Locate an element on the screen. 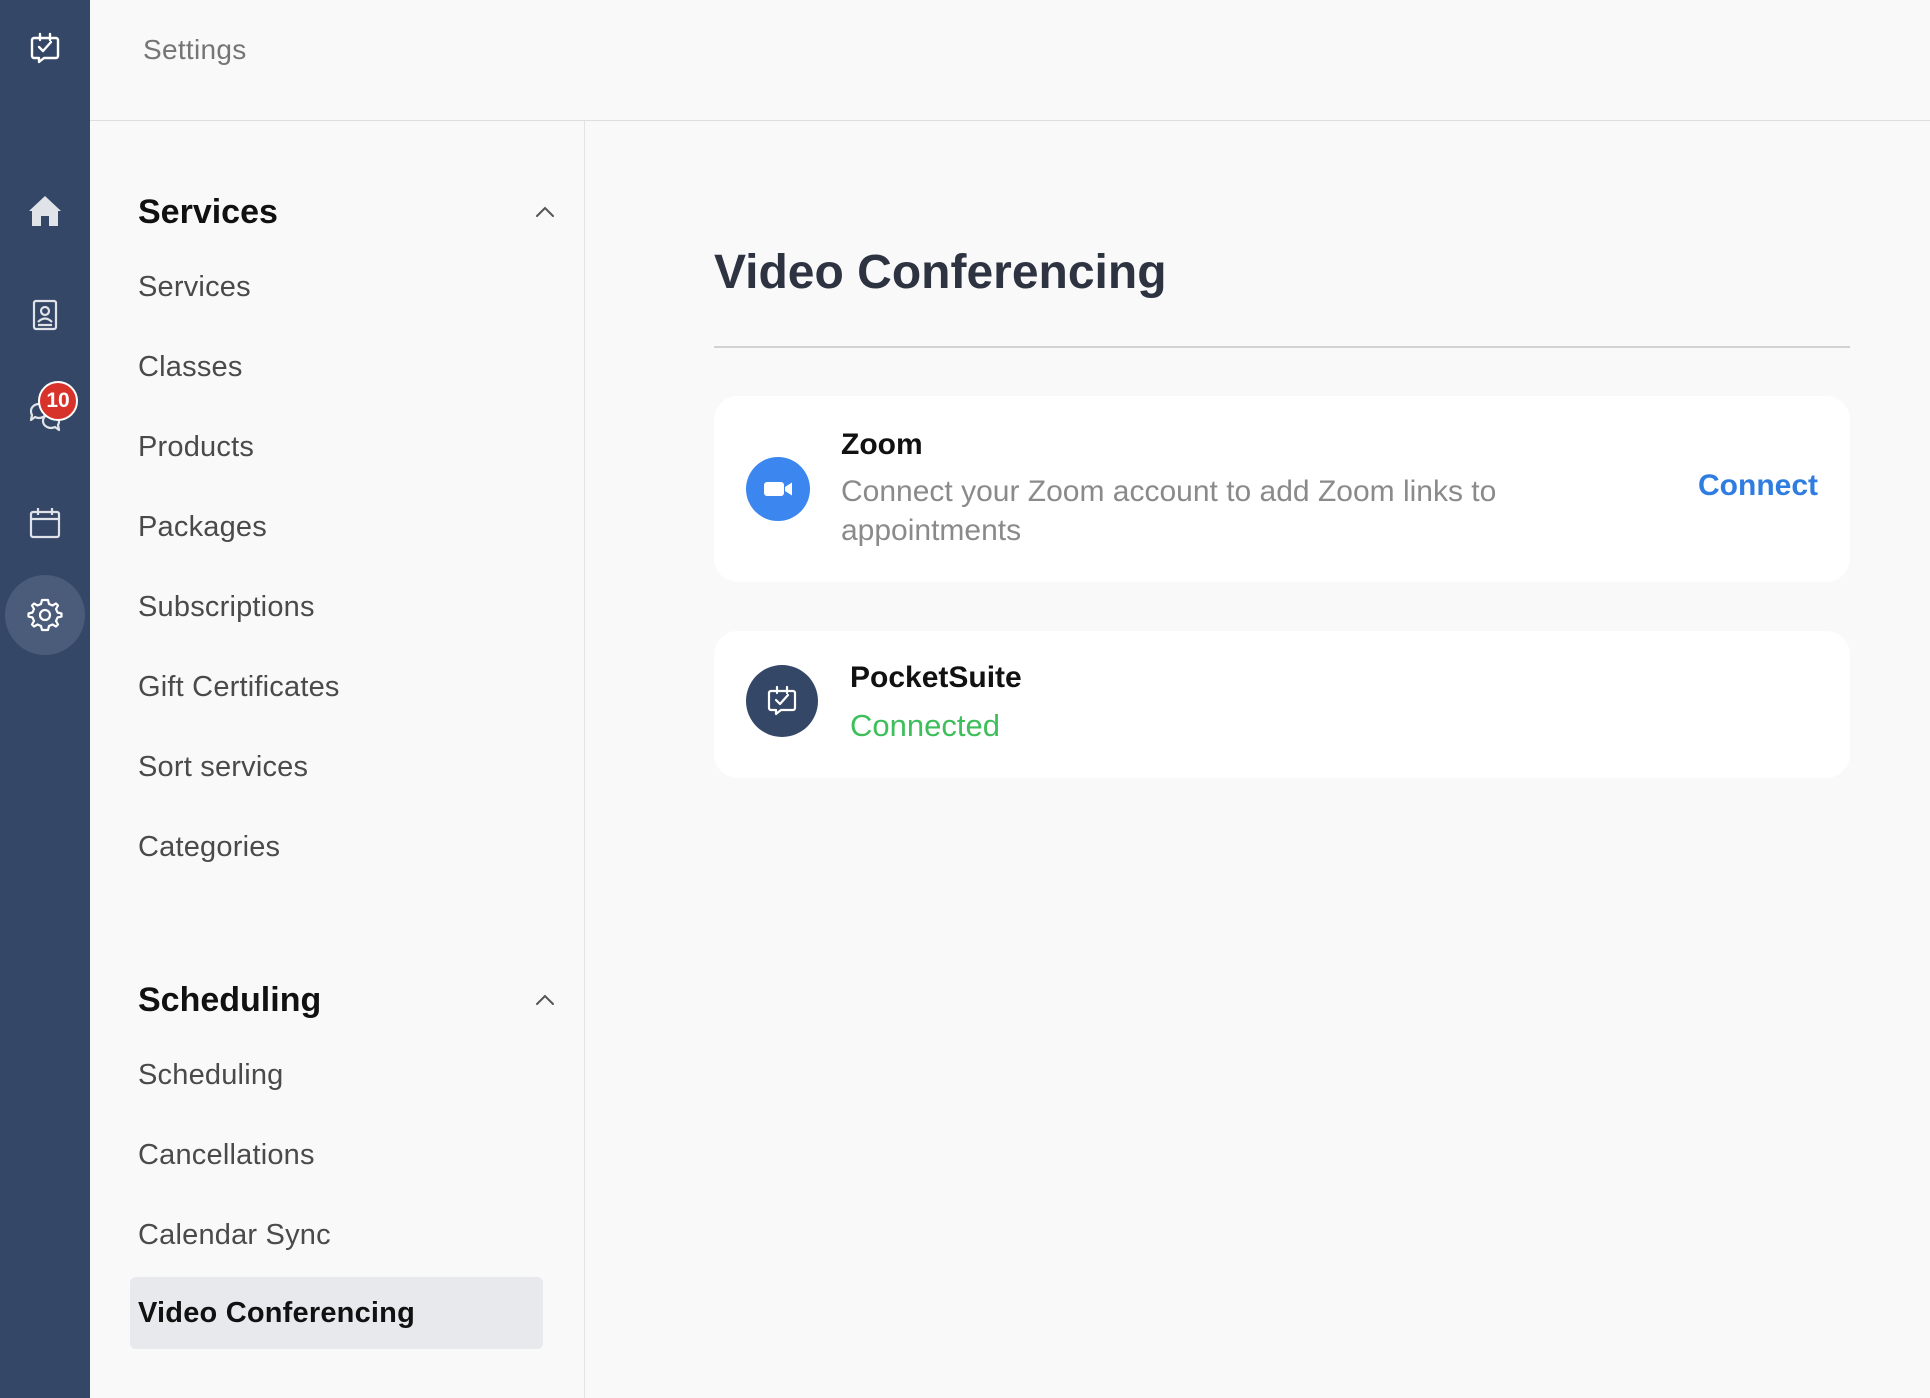 The image size is (1930, 1398). nav-item-packages: Packages is located at coordinates (336, 527).